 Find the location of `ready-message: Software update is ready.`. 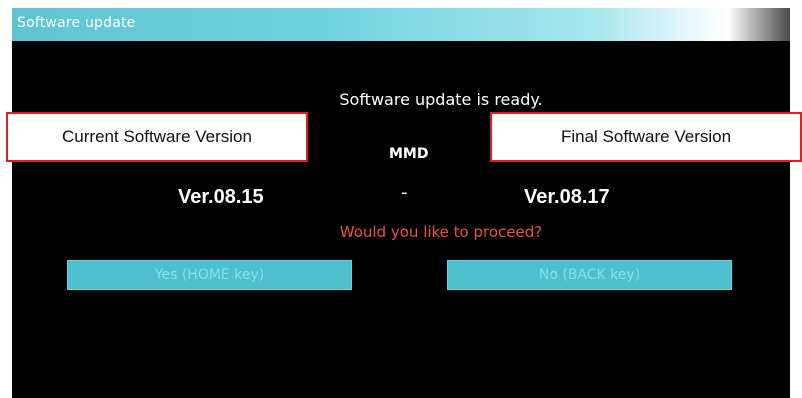

ready-message: Software update is ready. is located at coordinates (441, 99).